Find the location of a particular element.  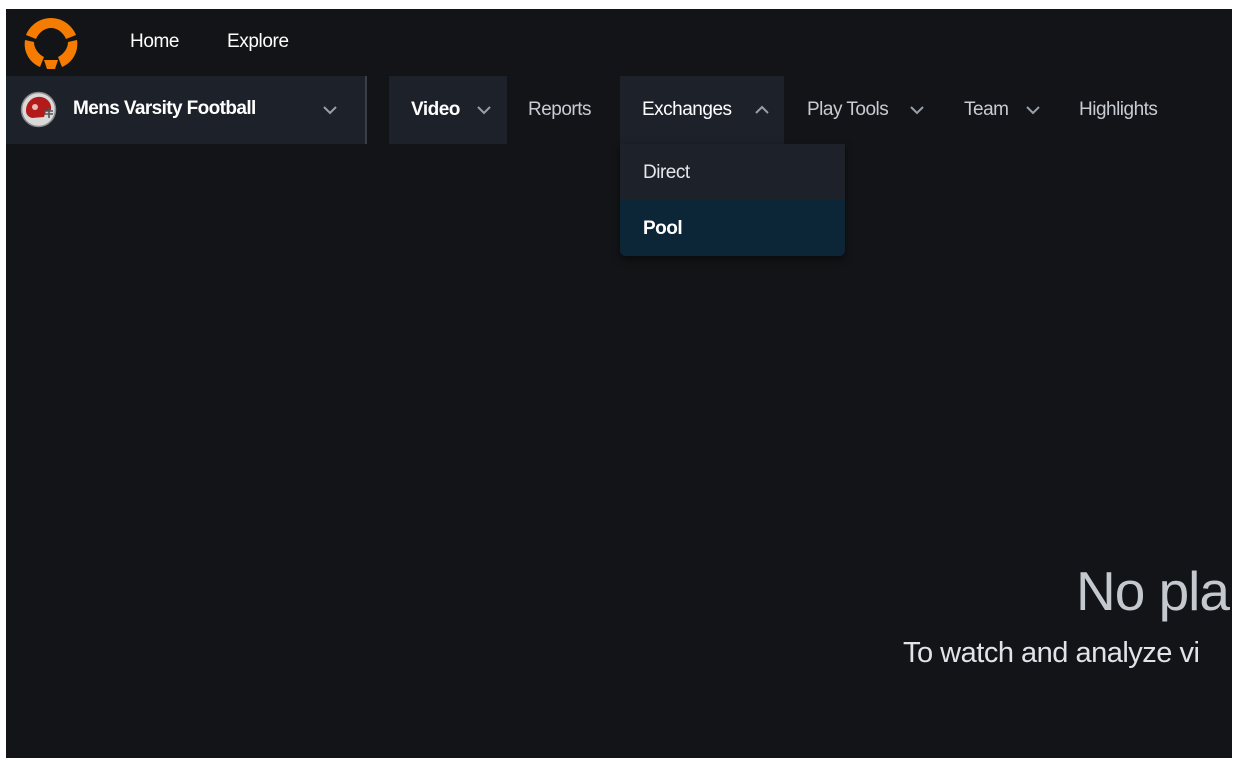

exchanges-dropdown: Direct Pool is located at coordinates (732, 200).